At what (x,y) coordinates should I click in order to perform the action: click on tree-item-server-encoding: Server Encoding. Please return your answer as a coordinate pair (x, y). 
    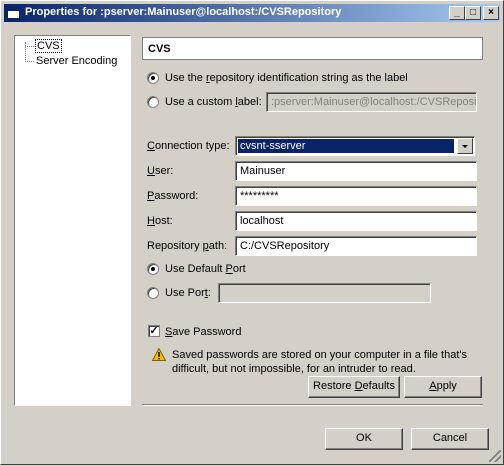
    Looking at the image, I should click on (76, 61).